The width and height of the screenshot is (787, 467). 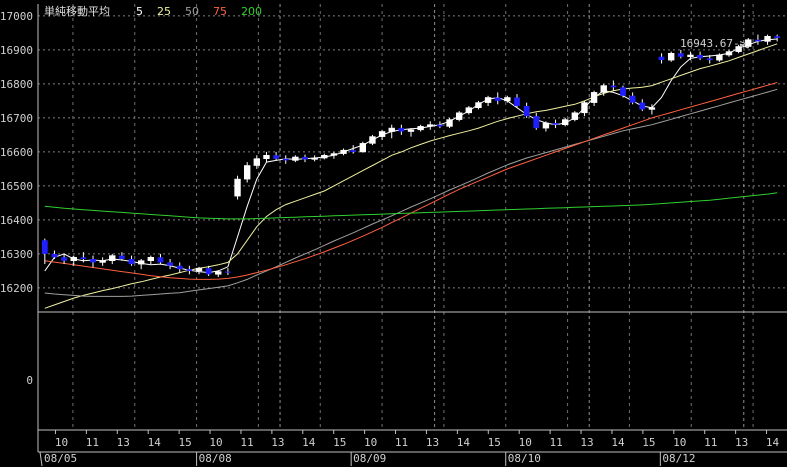 I want to click on legend-ma-5: 5, so click(x=139, y=11).